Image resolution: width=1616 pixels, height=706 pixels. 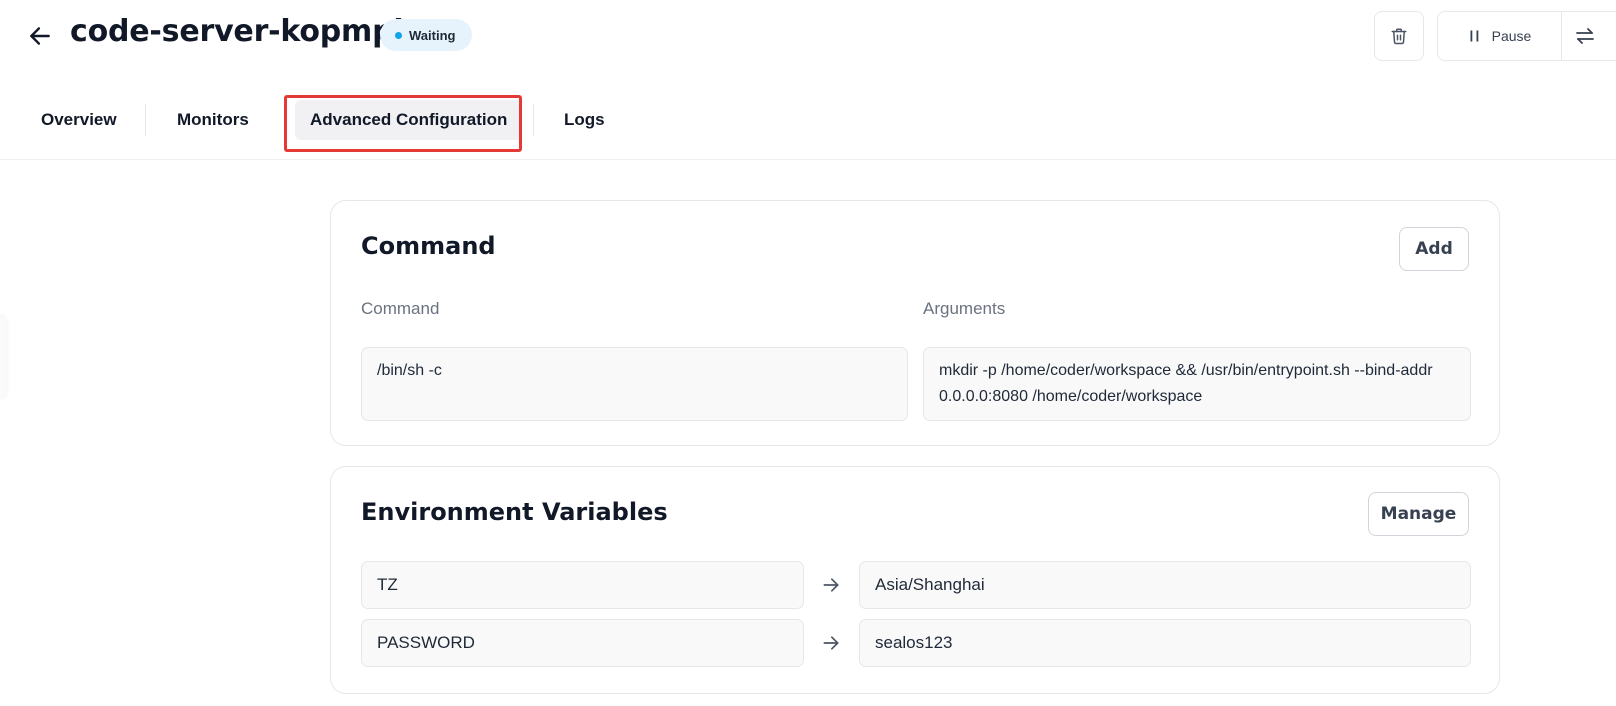 What do you see at coordinates (3, 357) in the screenshot?
I see `collapsed-side-panel-handle` at bounding box center [3, 357].